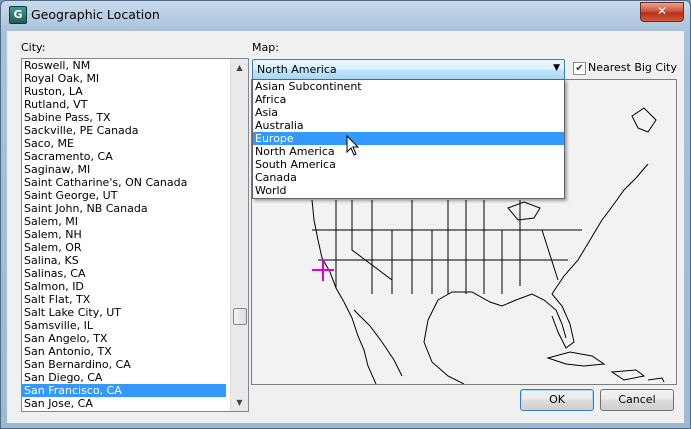 The image size is (691, 429). I want to click on florida-outline, so click(563, 321).